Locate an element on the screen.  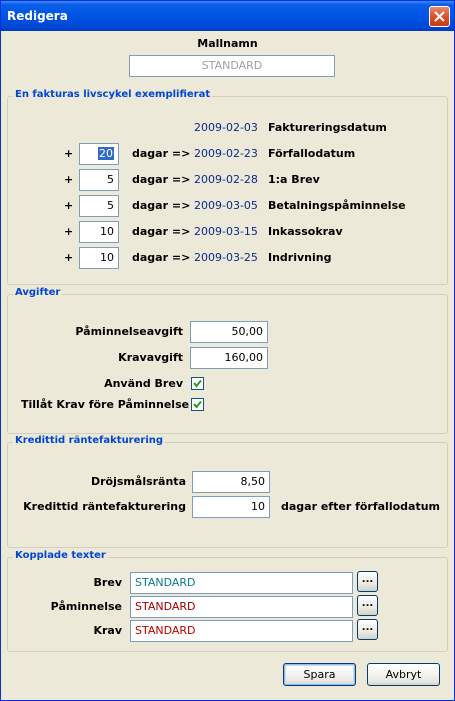
first-letter-label: 1:a Brev is located at coordinates (294, 179).